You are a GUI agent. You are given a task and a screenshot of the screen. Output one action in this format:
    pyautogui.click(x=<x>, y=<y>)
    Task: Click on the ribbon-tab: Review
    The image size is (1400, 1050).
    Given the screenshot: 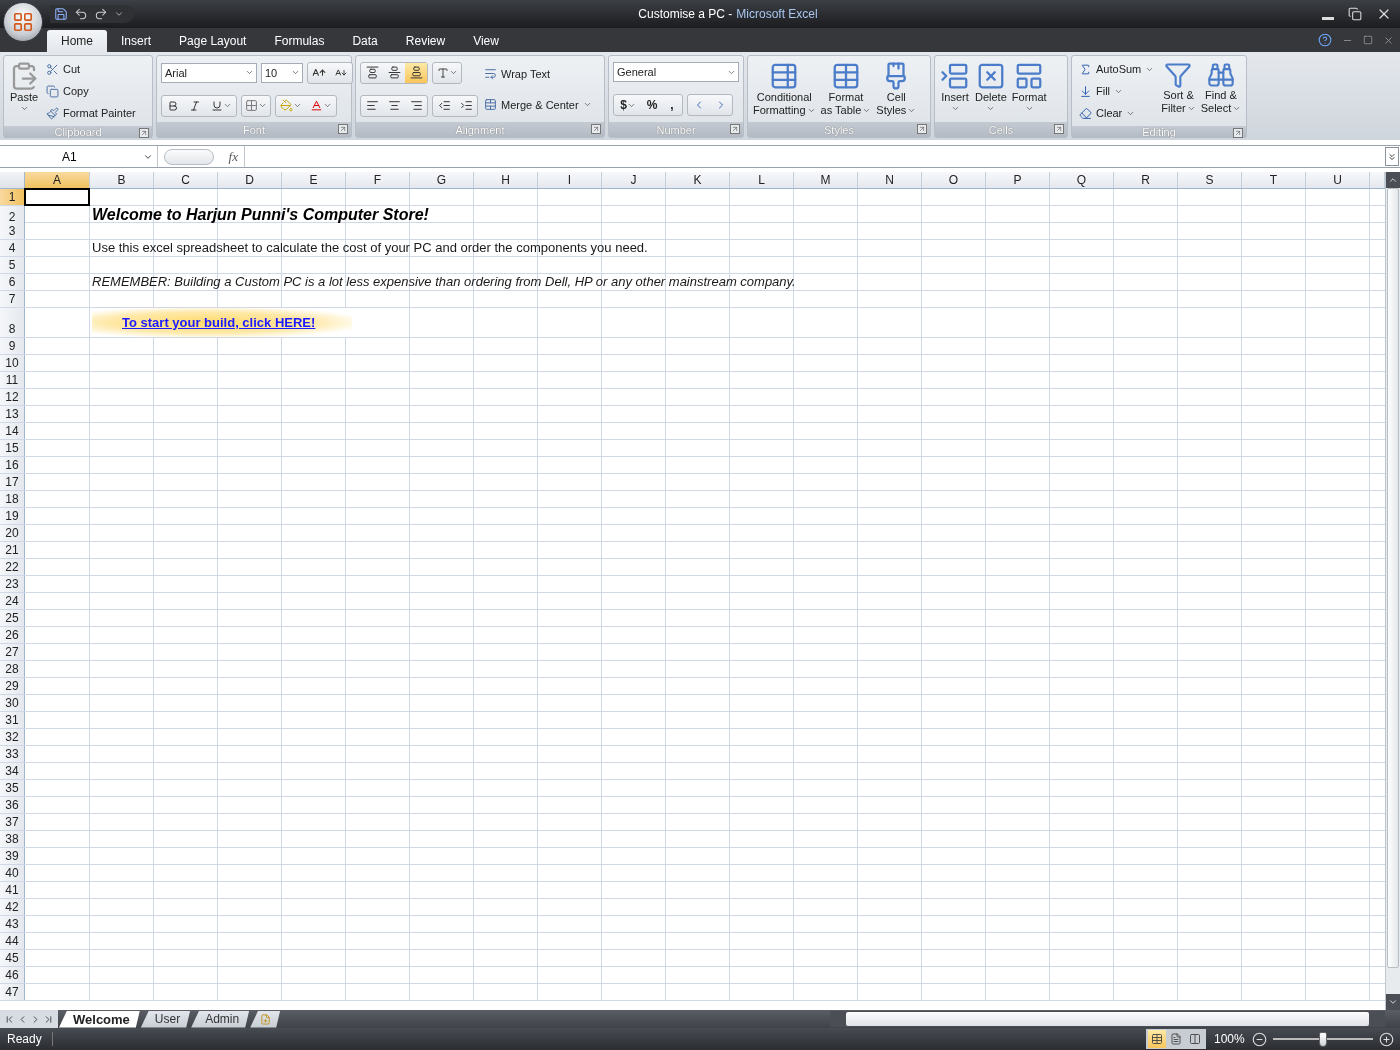 What is the action you would take?
    pyautogui.click(x=425, y=41)
    